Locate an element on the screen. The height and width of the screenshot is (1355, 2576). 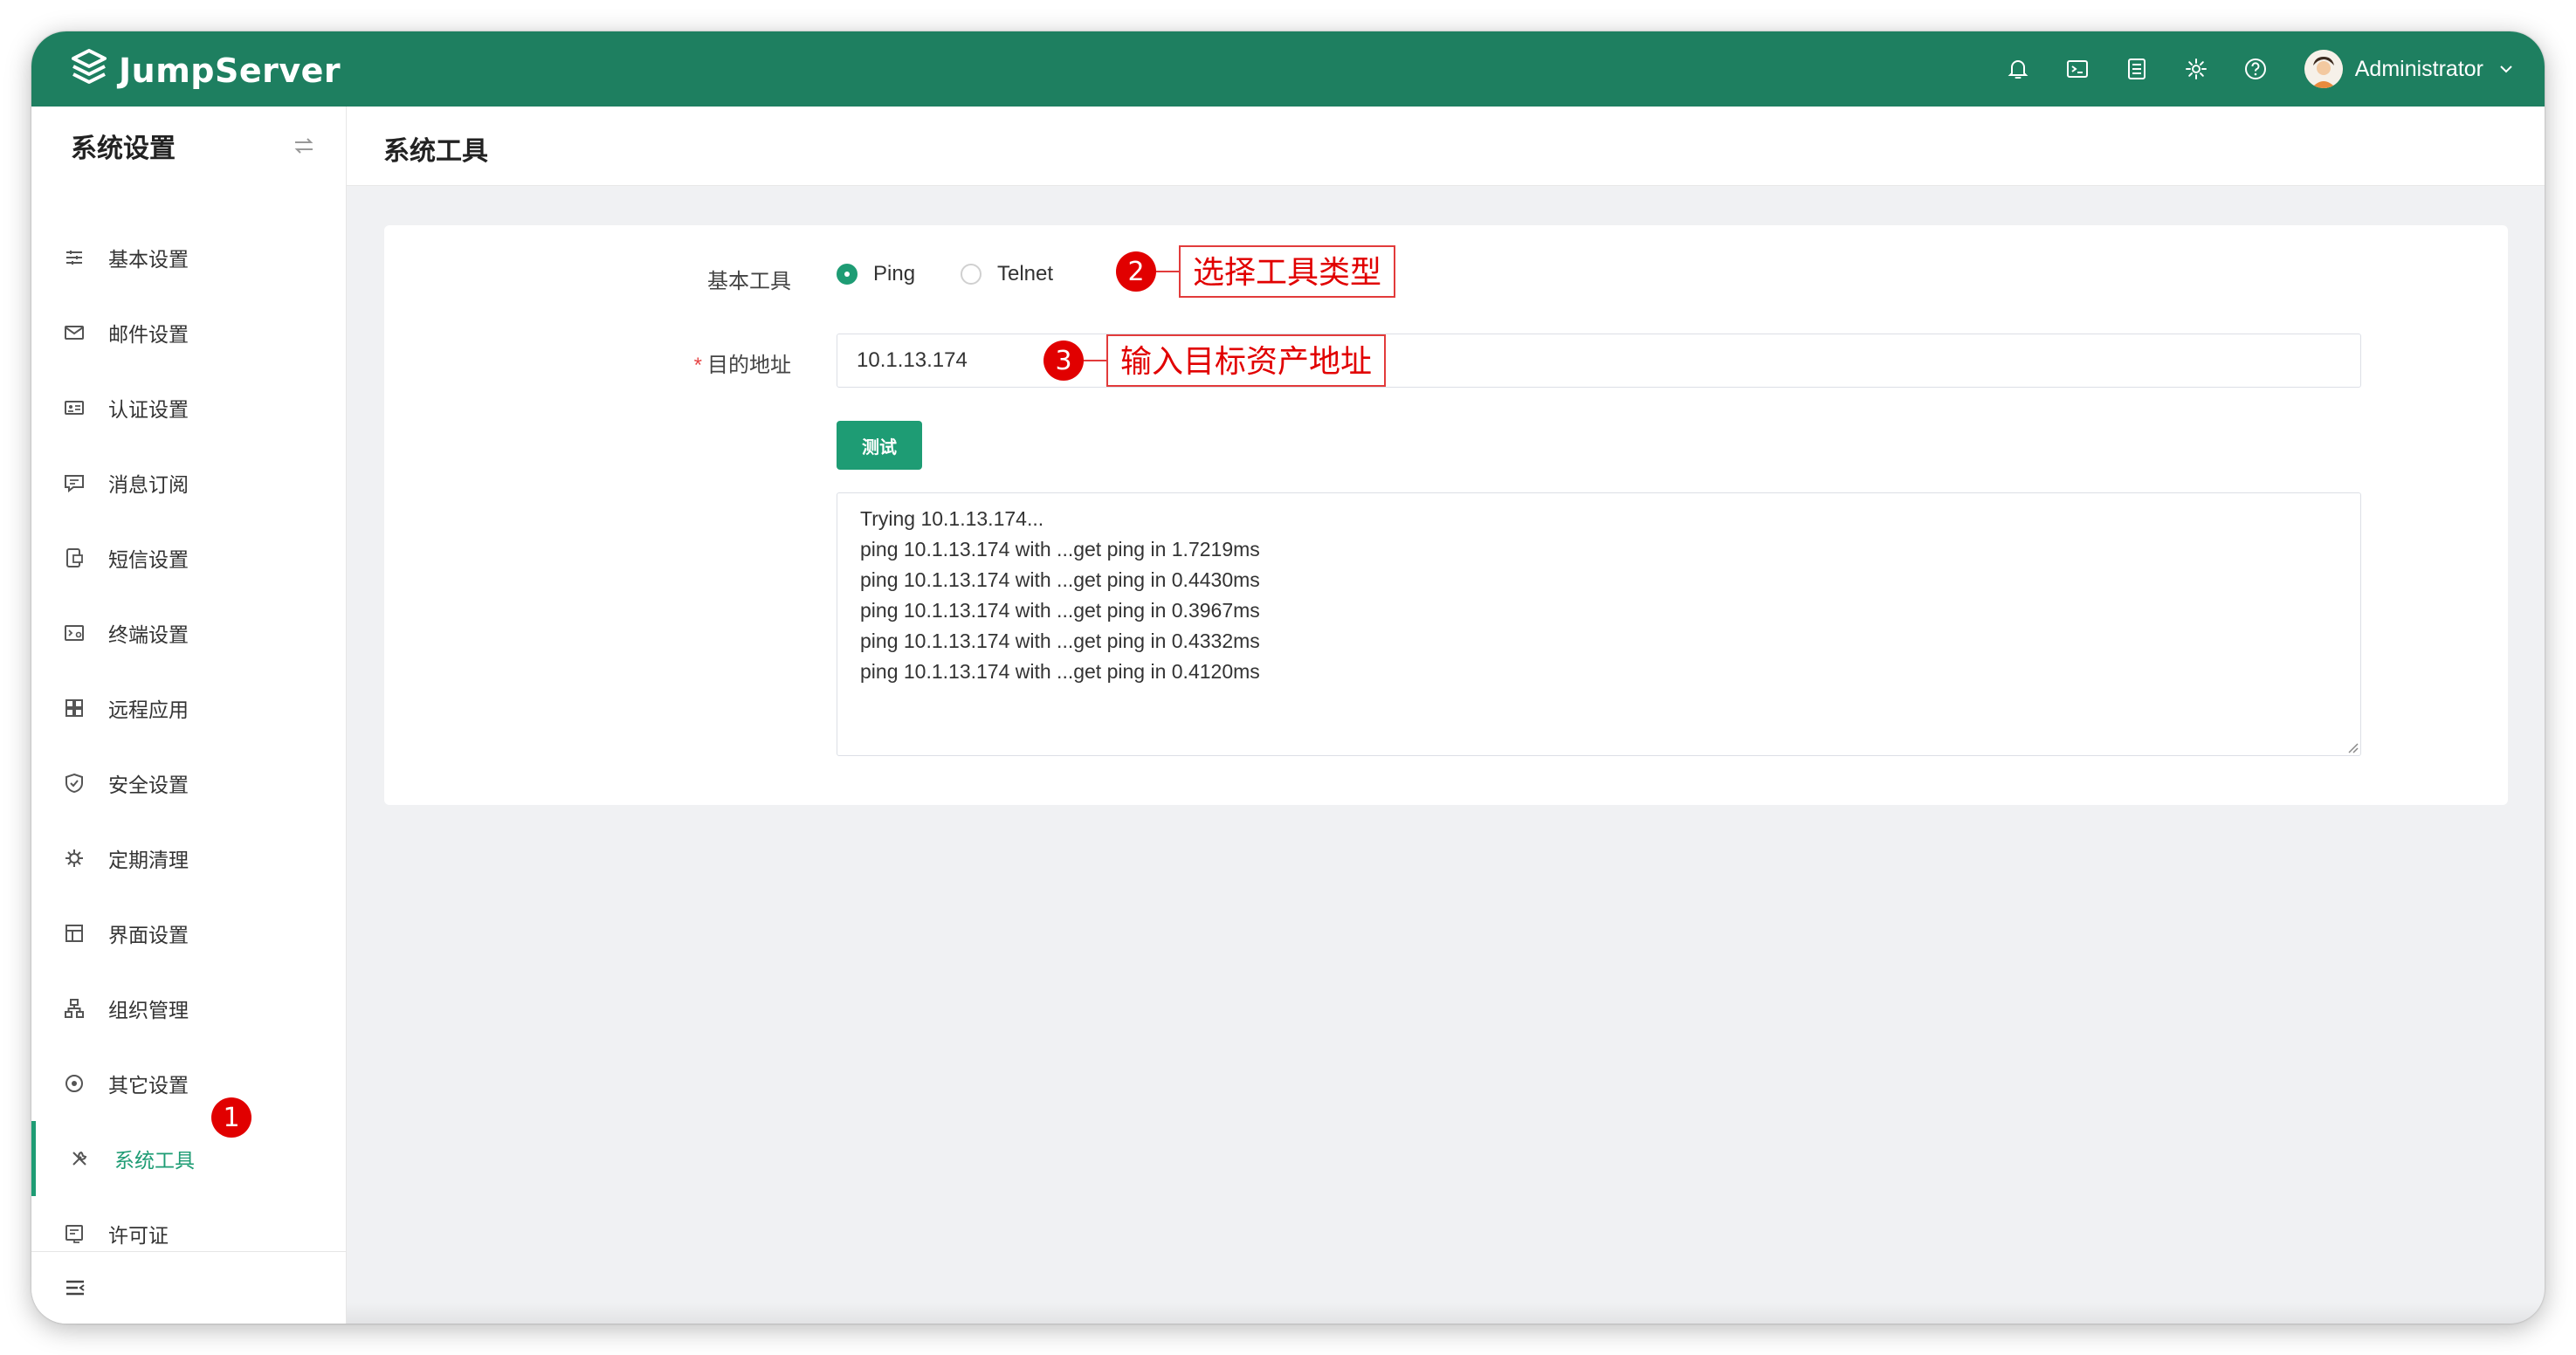
sidebar-item-label: 消息订阅 is located at coordinates (148, 485).